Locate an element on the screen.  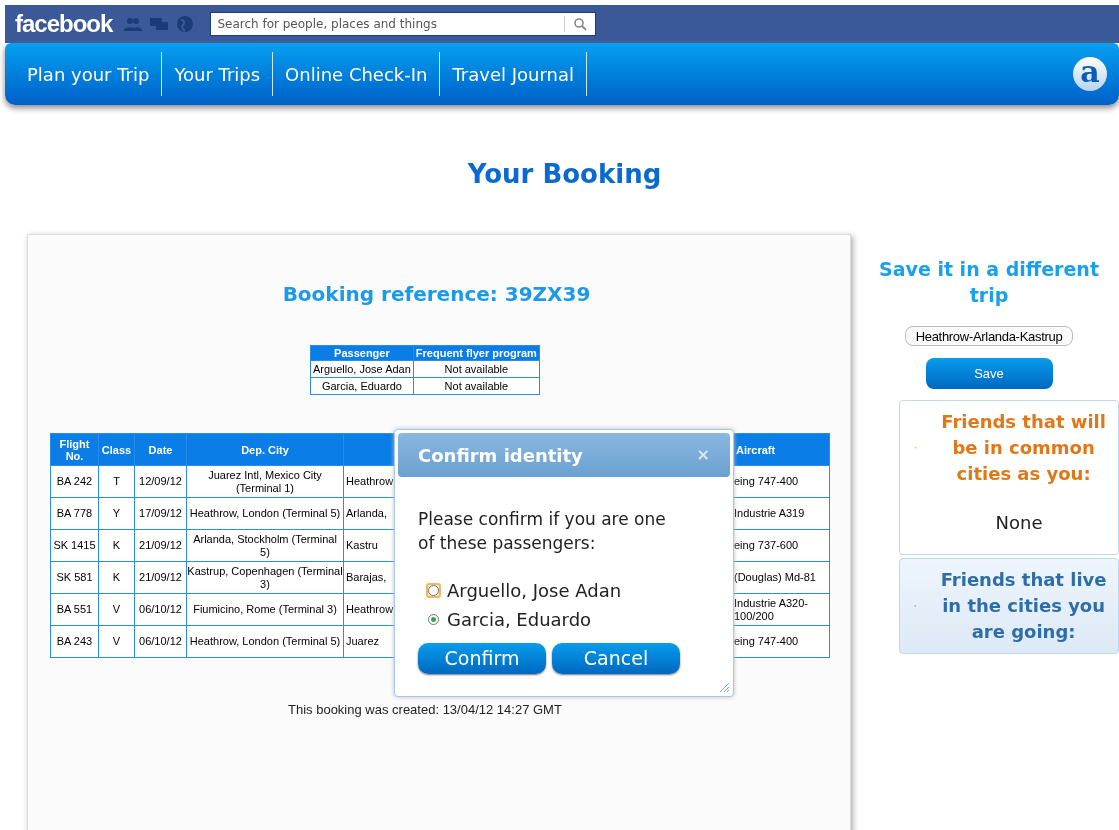
table-cell: (Douglas) Md-81 is located at coordinates (780, 577).